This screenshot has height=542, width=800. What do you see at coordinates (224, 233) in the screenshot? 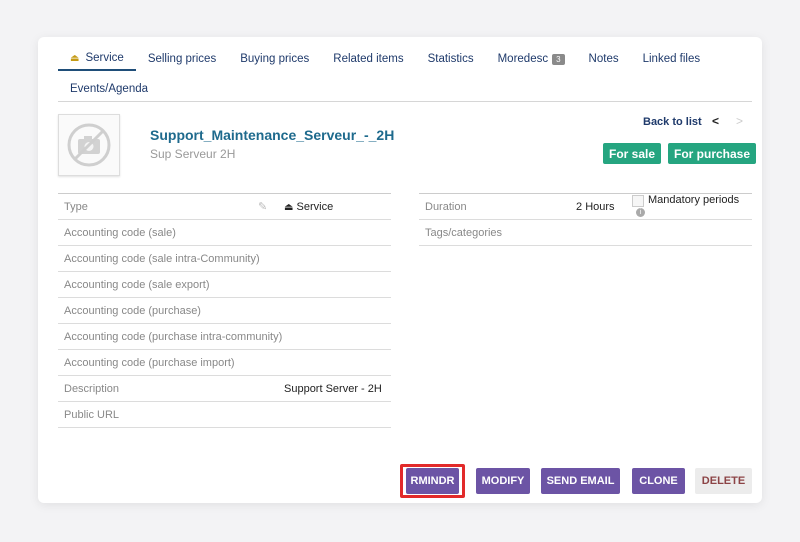
I see `field-row: Accounting code (sale)` at bounding box center [224, 233].